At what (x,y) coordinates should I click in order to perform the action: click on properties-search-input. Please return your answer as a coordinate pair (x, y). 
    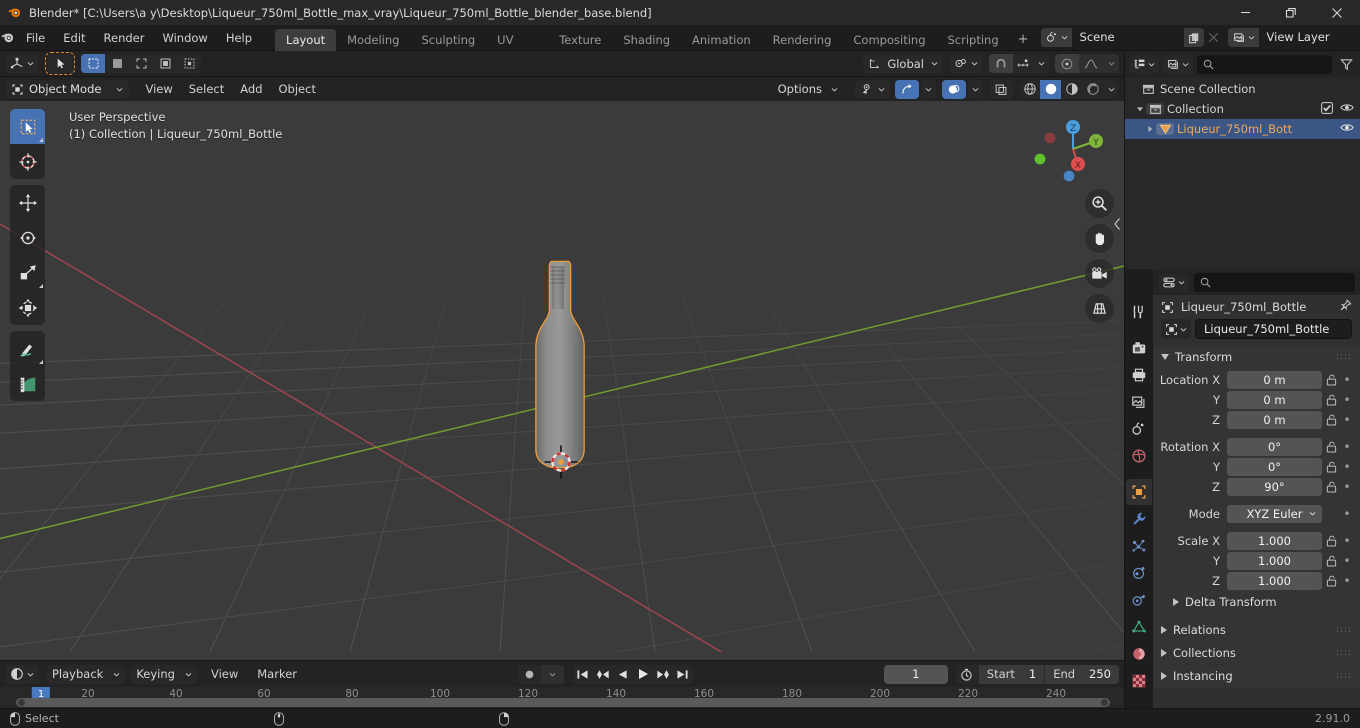
    Looking at the image, I should click on (1274, 282).